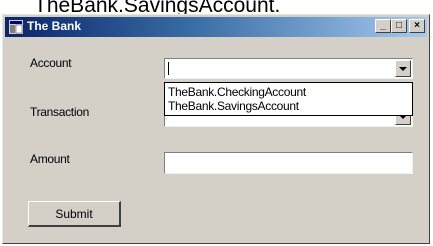 The image size is (433, 246). I want to click on dropdown-option-savings: TheBank.SavingsAccount, so click(233, 106).